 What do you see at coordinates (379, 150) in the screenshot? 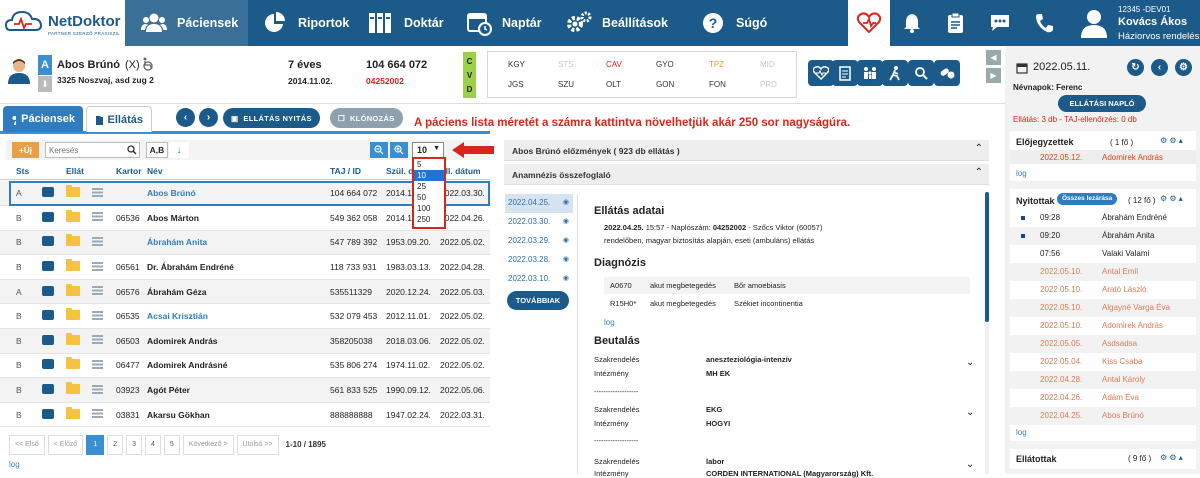
I see `zoom-out-button` at bounding box center [379, 150].